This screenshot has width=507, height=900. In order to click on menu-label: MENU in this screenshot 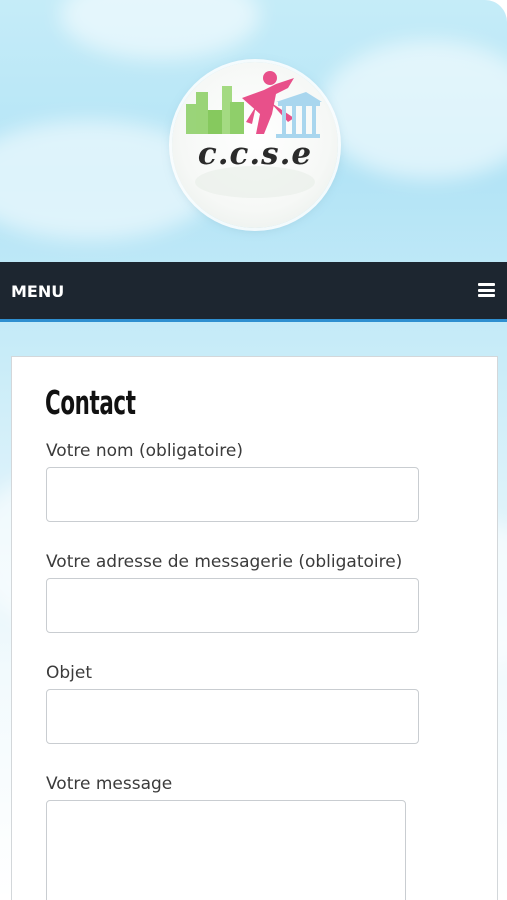, I will do `click(37, 291)`.